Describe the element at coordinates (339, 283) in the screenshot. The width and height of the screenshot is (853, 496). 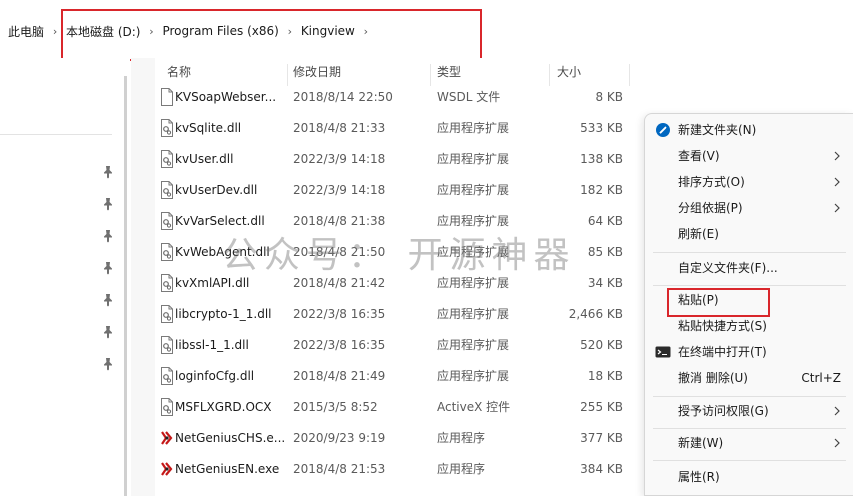
I see `file-date: 2018/4/8 21:42` at that location.